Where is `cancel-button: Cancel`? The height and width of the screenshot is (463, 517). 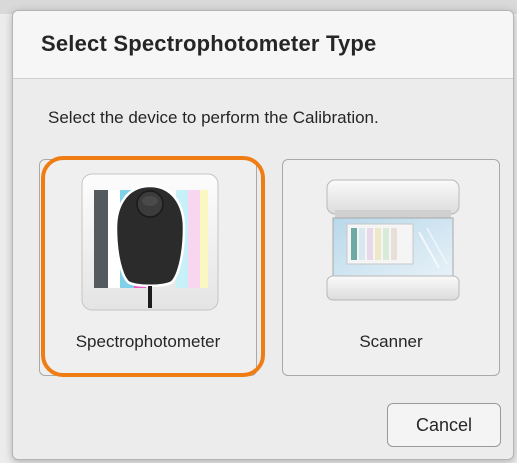 cancel-button: Cancel is located at coordinates (444, 425).